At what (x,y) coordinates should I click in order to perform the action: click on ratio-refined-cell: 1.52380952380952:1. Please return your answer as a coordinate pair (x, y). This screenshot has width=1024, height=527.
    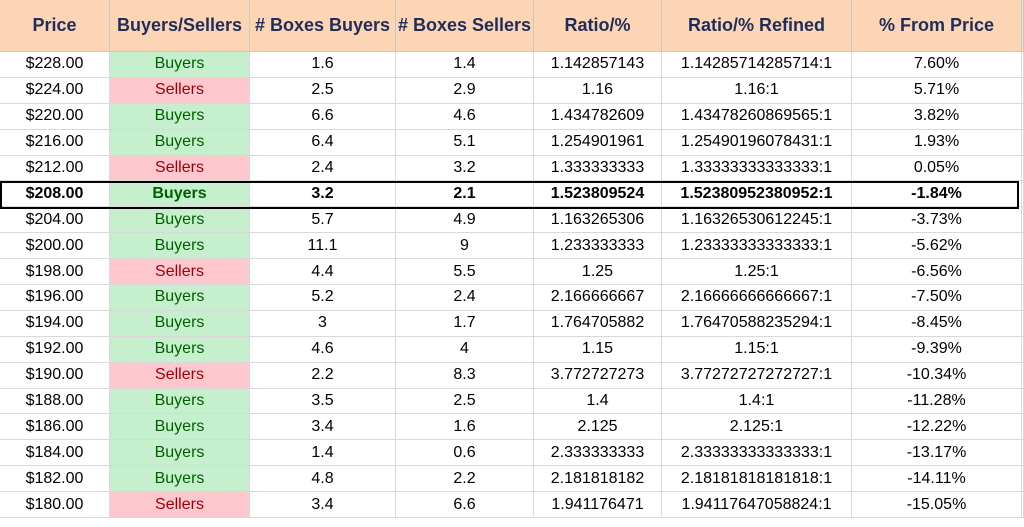
    Looking at the image, I should click on (757, 194).